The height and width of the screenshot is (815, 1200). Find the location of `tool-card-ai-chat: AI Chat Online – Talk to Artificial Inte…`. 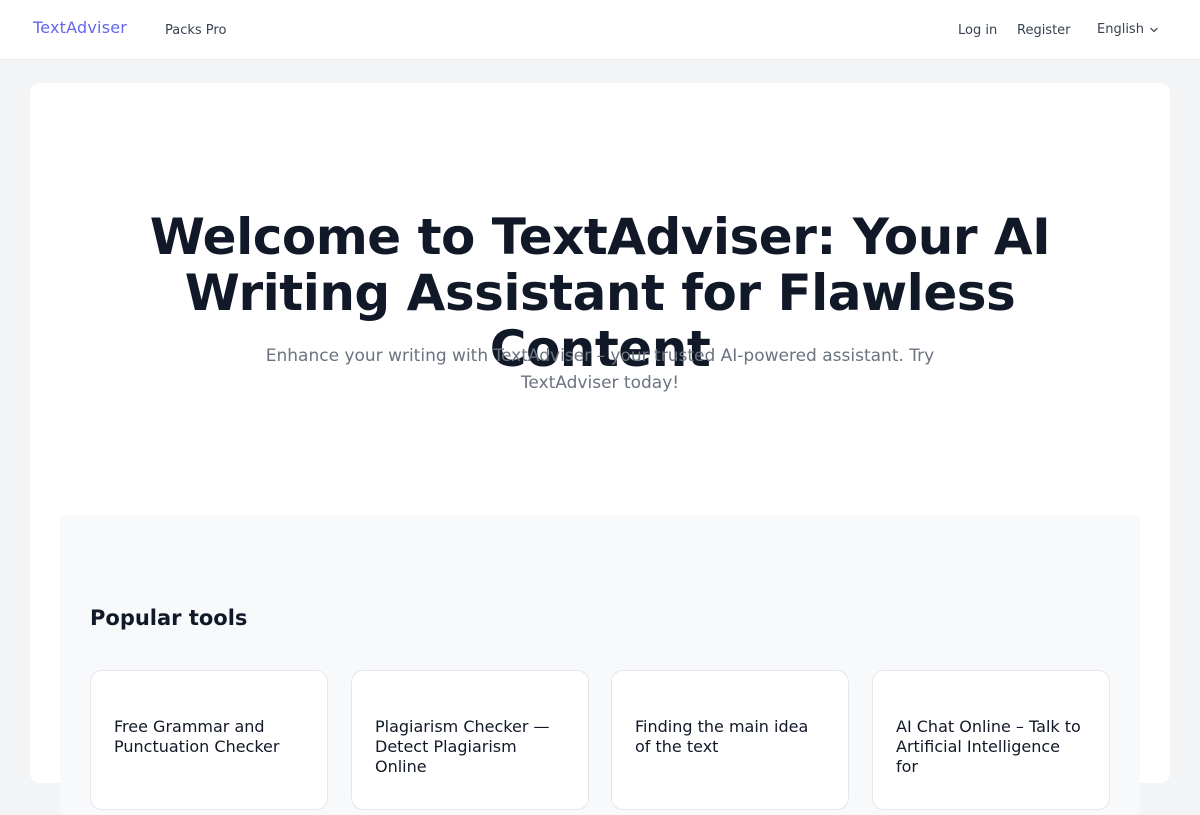

tool-card-ai-chat: AI Chat Online – Talk to Artificial Inte… is located at coordinates (991, 740).